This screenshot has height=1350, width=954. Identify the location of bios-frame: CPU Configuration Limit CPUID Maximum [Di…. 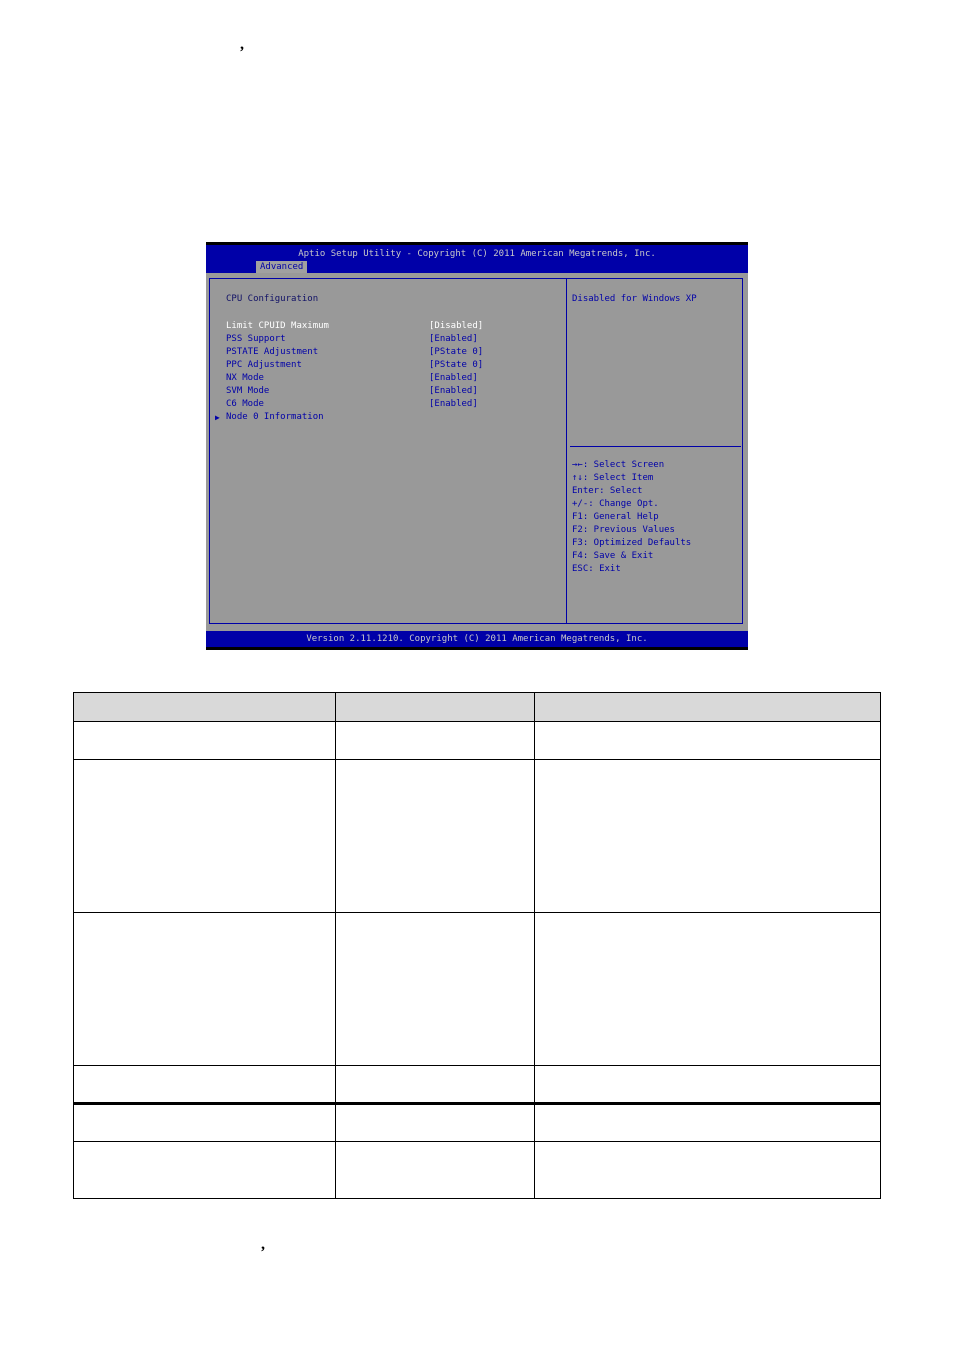
(476, 451).